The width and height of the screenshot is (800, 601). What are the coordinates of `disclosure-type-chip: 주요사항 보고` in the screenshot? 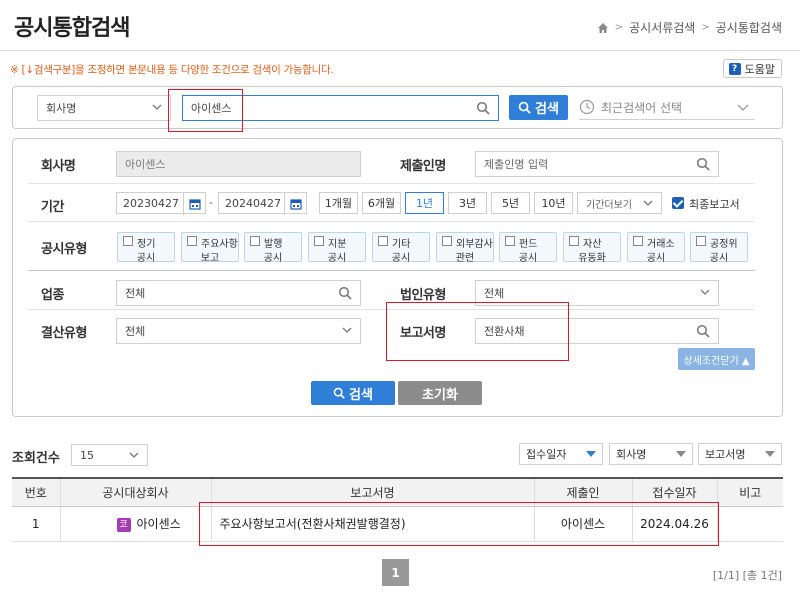 It's located at (210, 248).